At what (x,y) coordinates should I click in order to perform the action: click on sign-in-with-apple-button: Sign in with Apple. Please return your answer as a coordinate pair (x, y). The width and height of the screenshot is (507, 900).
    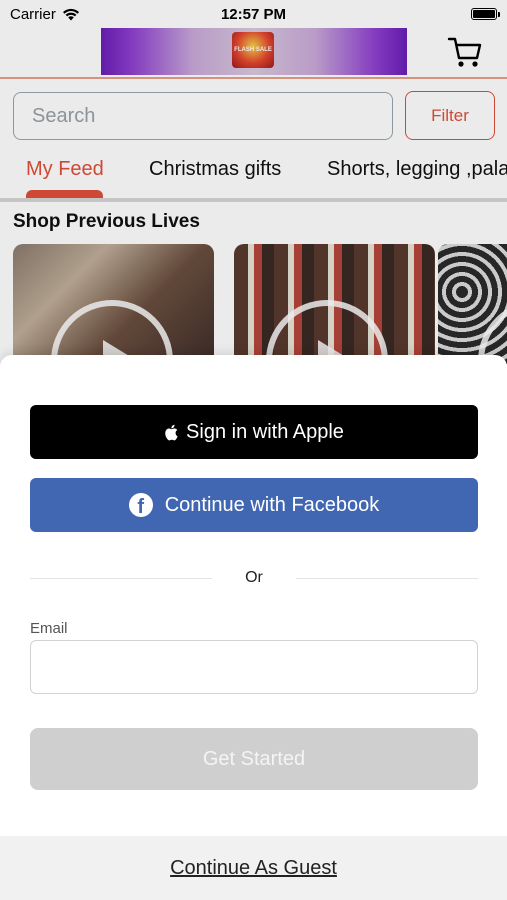
    Looking at the image, I should click on (254, 432).